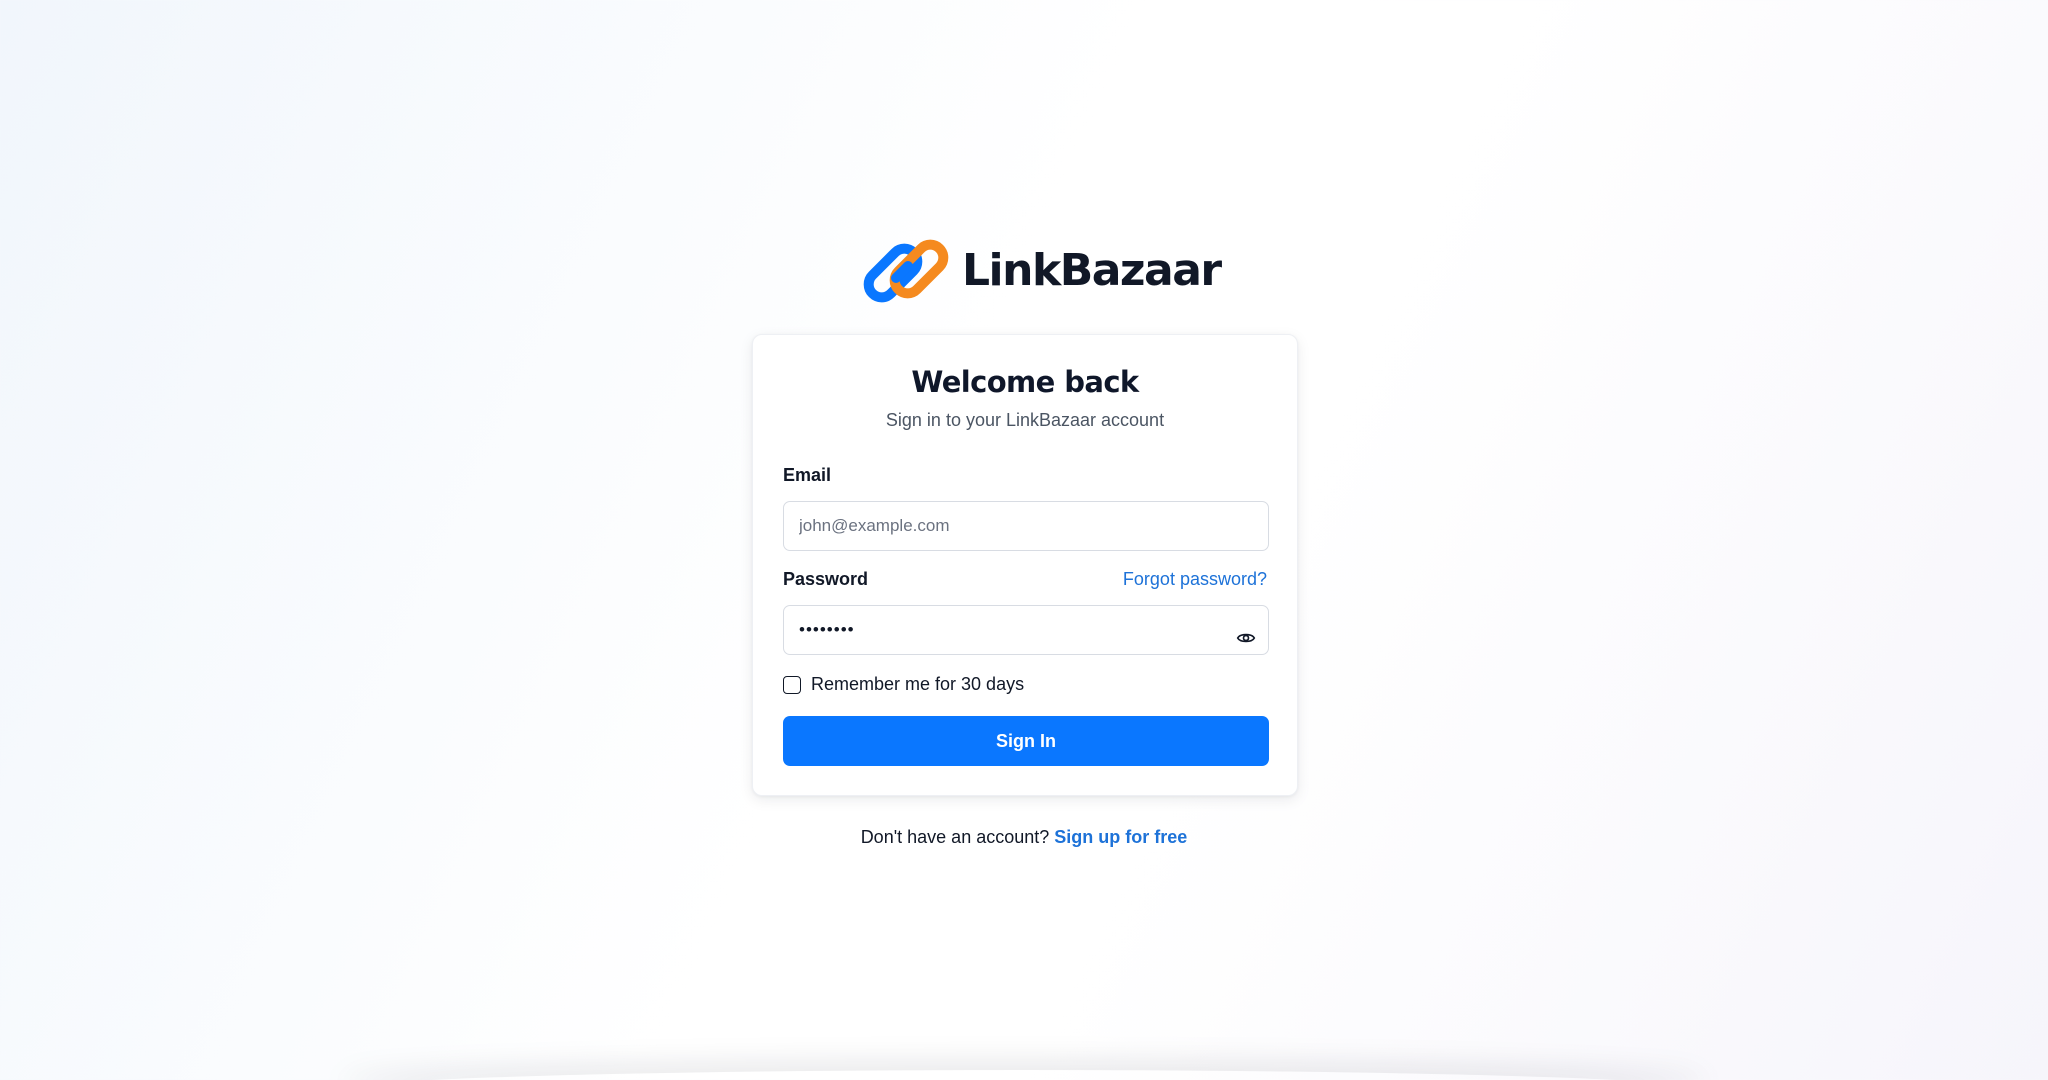 The height and width of the screenshot is (1080, 2048). I want to click on password-field, so click(1026, 630).